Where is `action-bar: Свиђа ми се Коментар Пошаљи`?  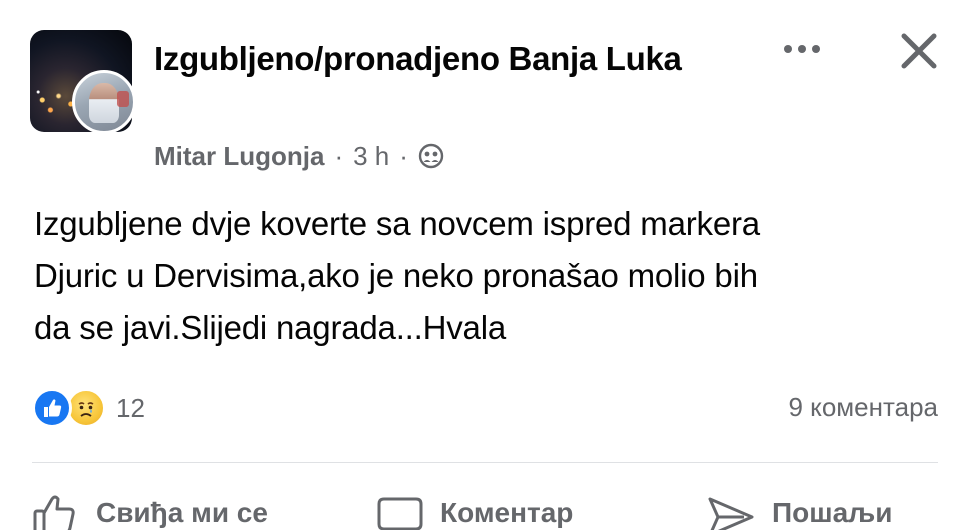 action-bar: Свиђа ми се Коментар Пошаљи is located at coordinates (485, 509).